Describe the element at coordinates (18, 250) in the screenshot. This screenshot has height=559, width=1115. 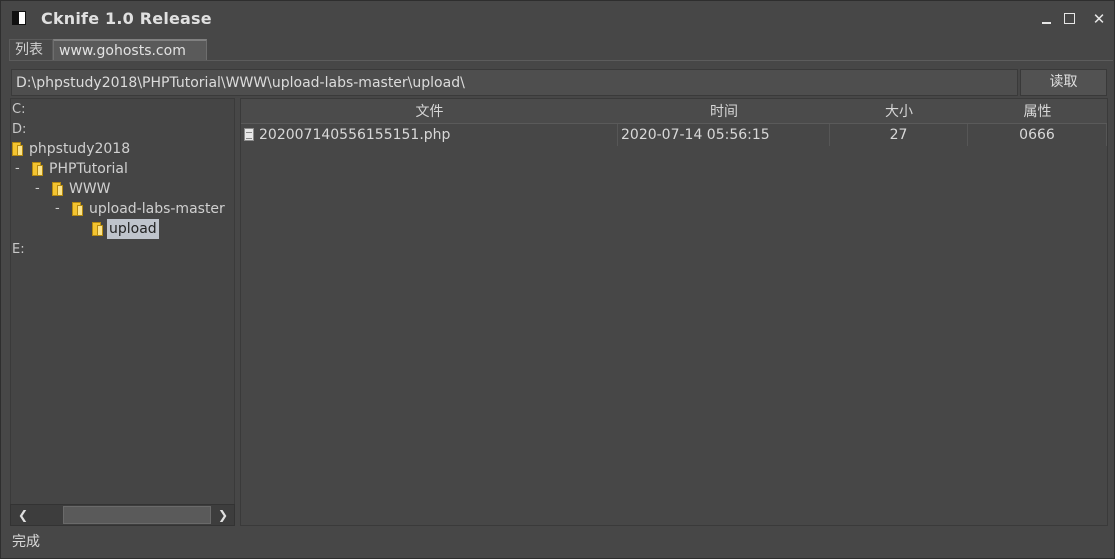
I see `tree-drive-e: E:` at that location.